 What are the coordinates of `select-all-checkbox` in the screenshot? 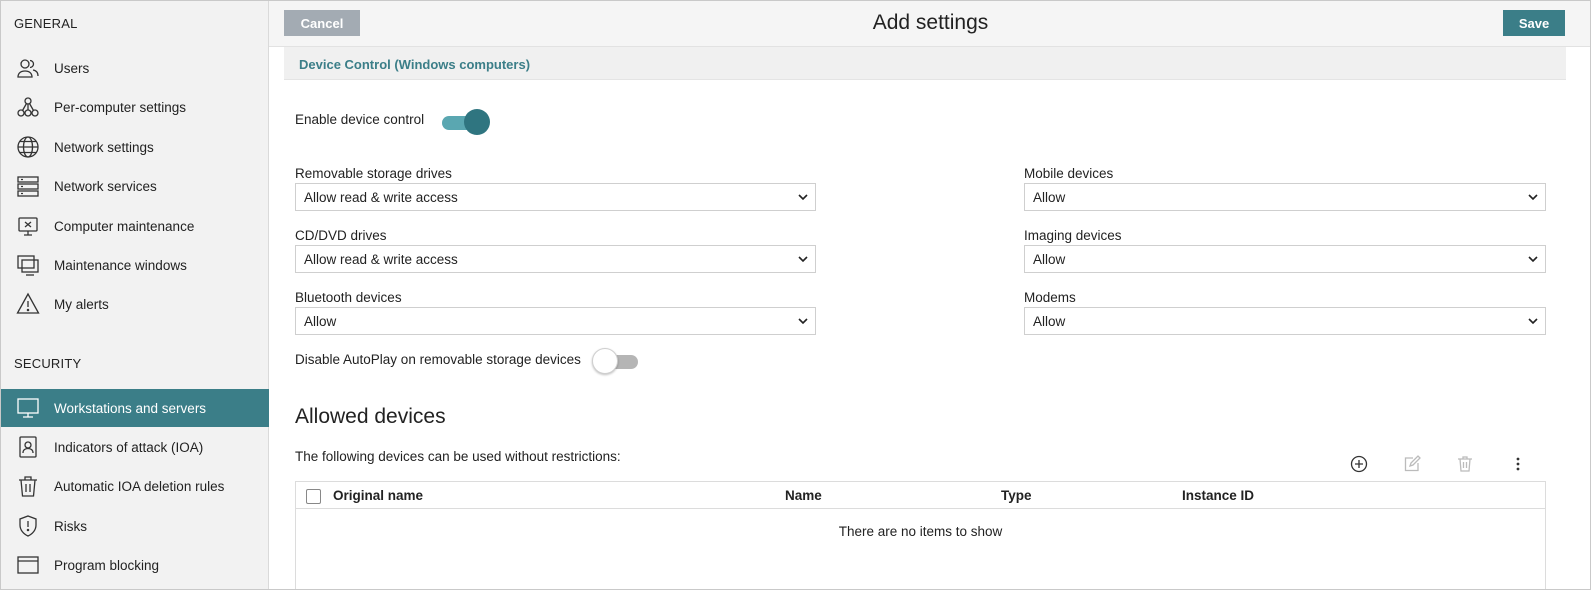 It's located at (313, 496).